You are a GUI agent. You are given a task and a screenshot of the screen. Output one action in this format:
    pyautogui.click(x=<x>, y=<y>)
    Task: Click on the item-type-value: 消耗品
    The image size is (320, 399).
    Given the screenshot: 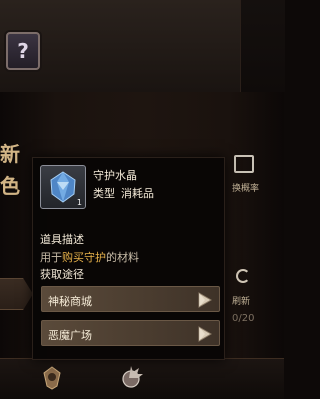 What is the action you would take?
    pyautogui.click(x=137, y=193)
    